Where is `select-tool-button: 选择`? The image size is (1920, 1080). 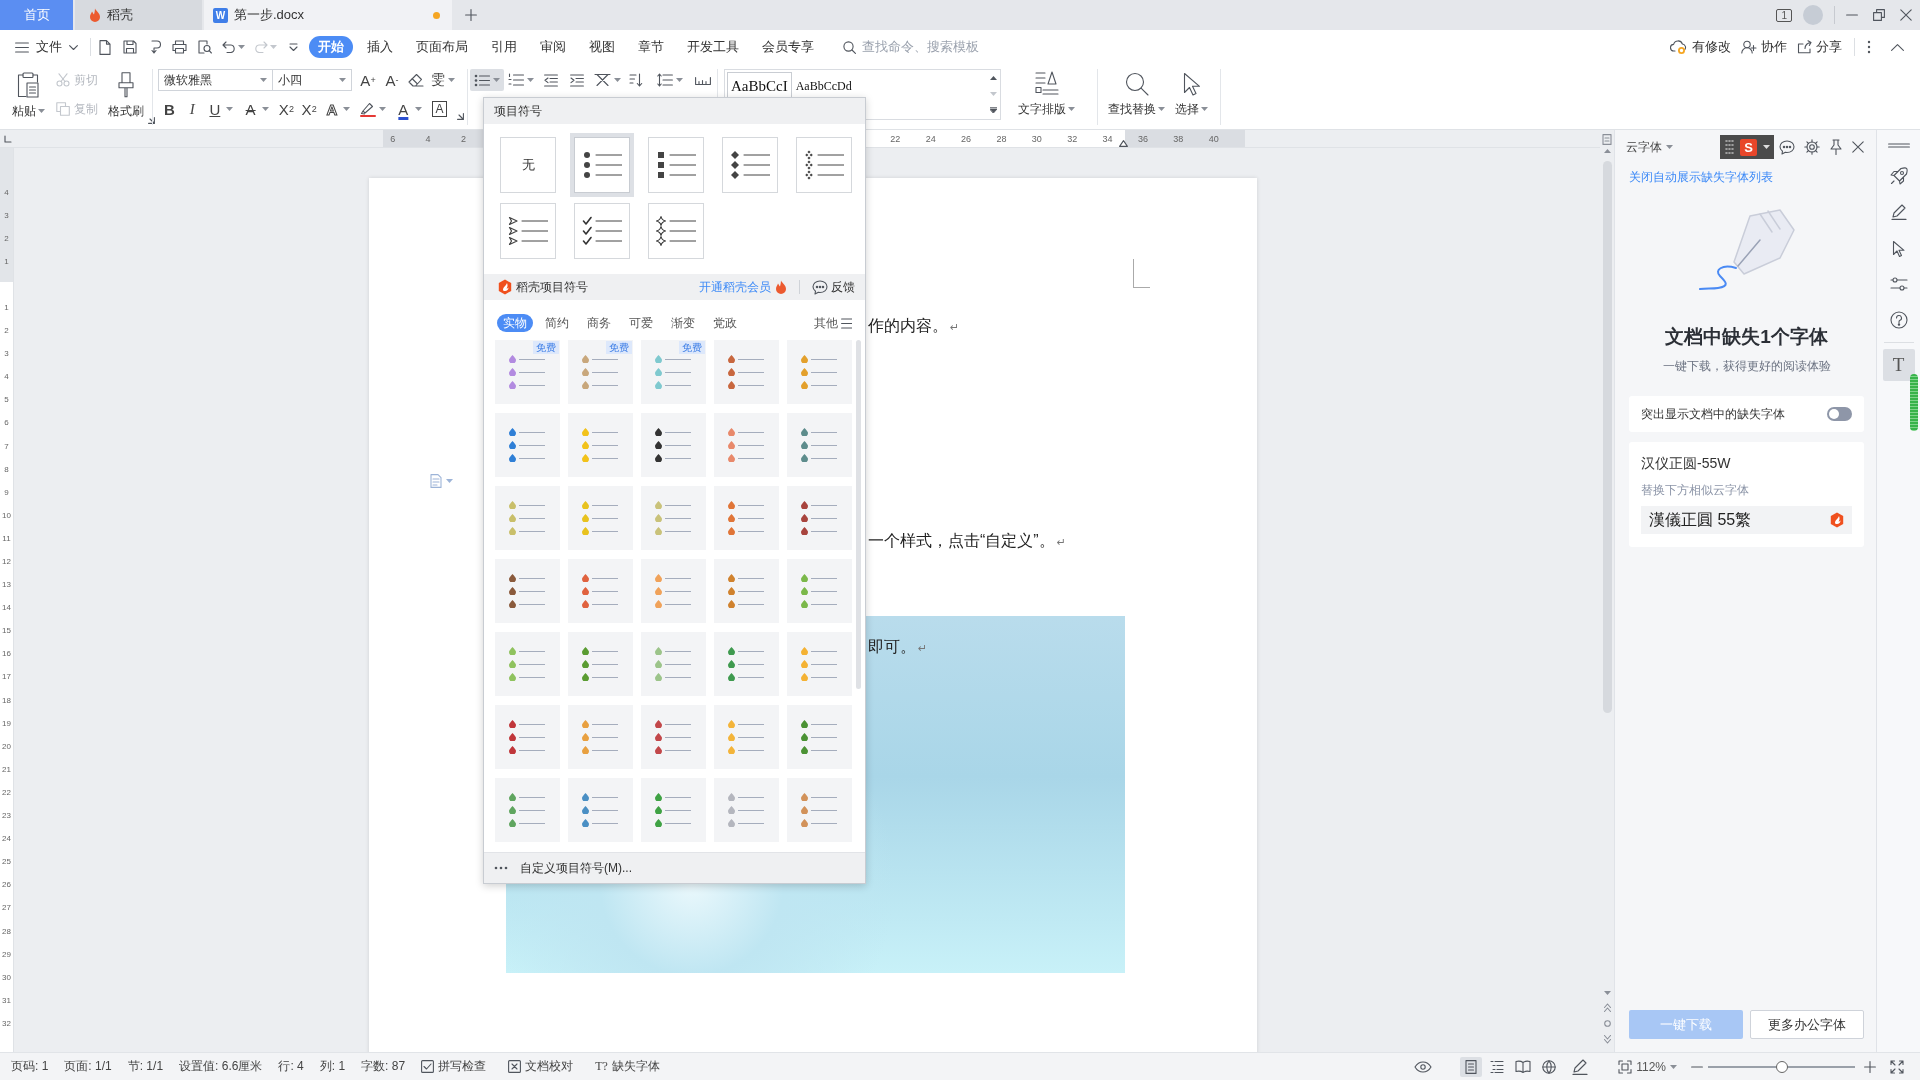
select-tool-button: 选择 is located at coordinates (1191, 109).